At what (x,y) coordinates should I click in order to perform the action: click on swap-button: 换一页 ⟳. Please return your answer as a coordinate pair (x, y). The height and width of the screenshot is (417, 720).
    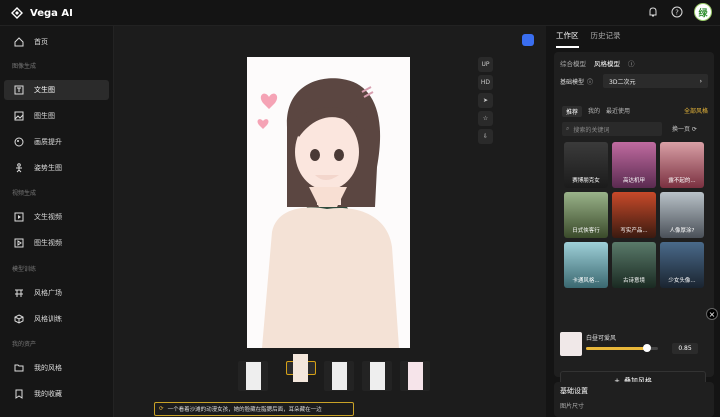
    Looking at the image, I should click on (684, 128).